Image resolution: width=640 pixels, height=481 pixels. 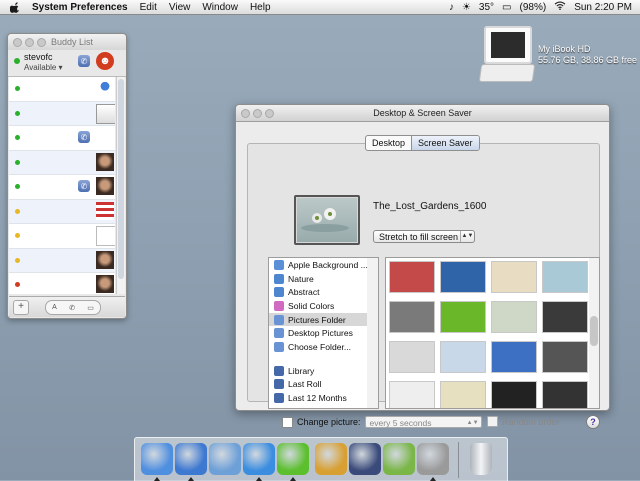 What do you see at coordinates (481, 459) in the screenshot?
I see `trash-icon` at bounding box center [481, 459].